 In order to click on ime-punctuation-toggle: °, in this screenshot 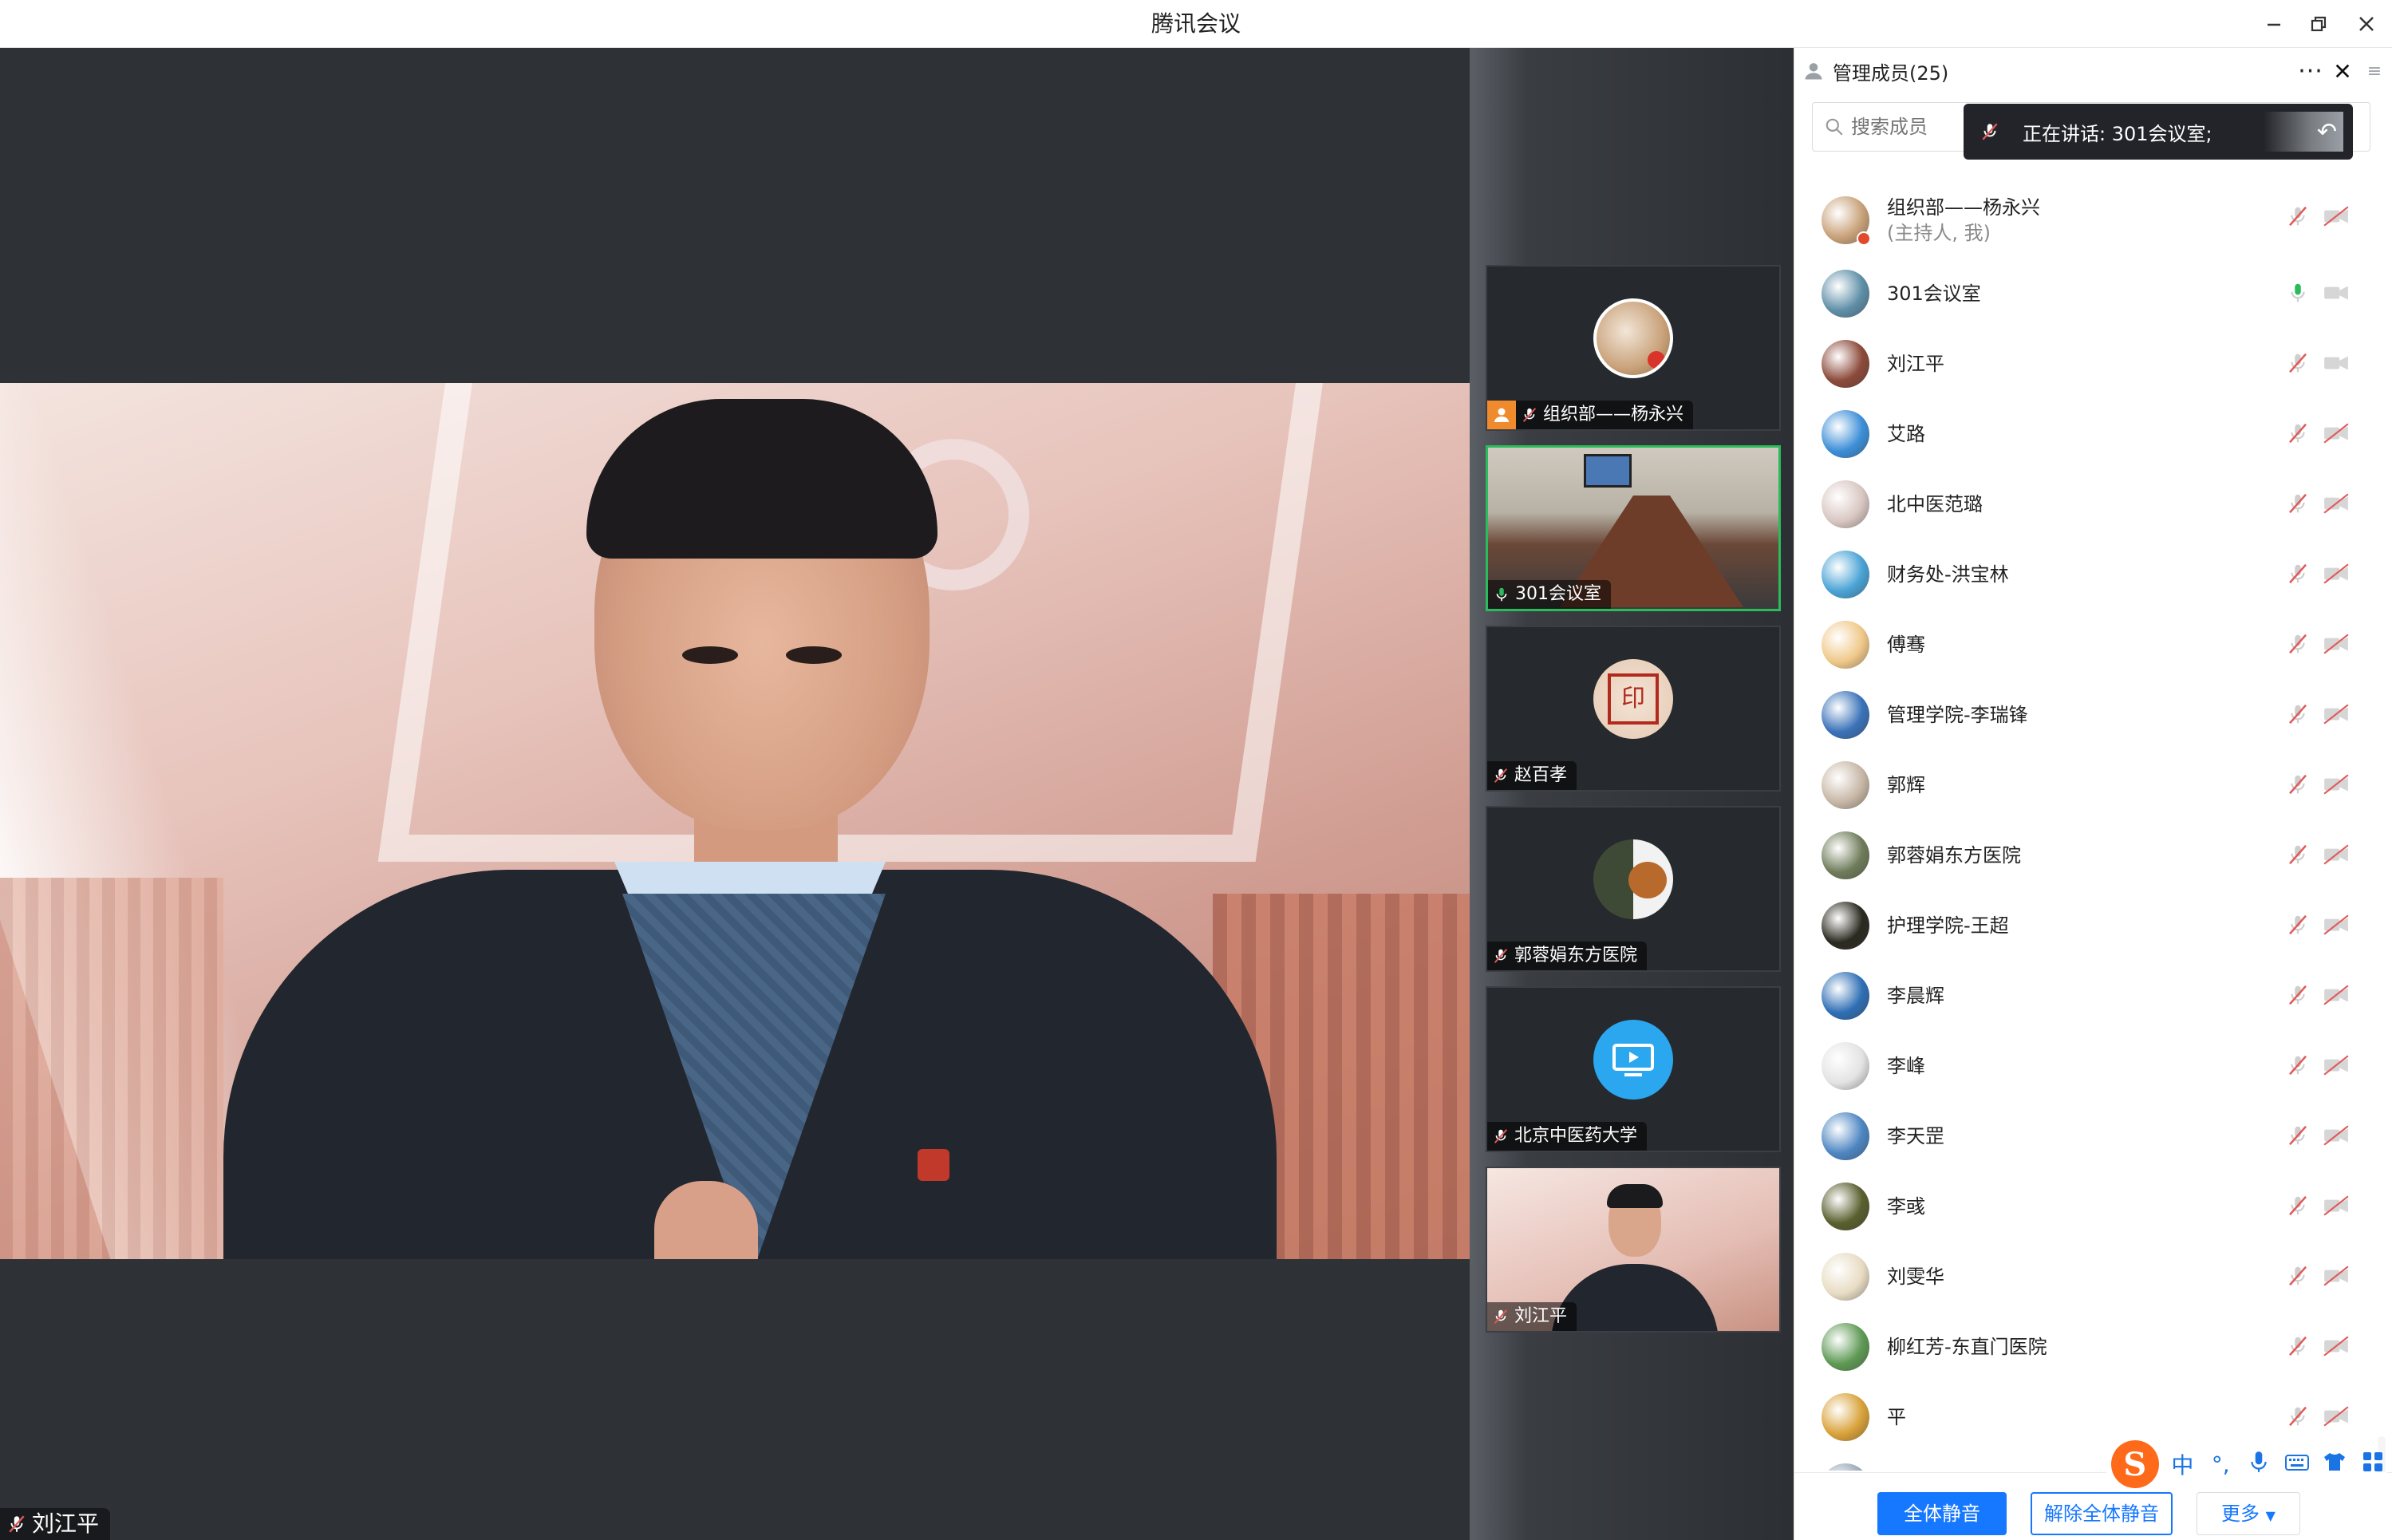, I will do `click(2220, 1464)`.